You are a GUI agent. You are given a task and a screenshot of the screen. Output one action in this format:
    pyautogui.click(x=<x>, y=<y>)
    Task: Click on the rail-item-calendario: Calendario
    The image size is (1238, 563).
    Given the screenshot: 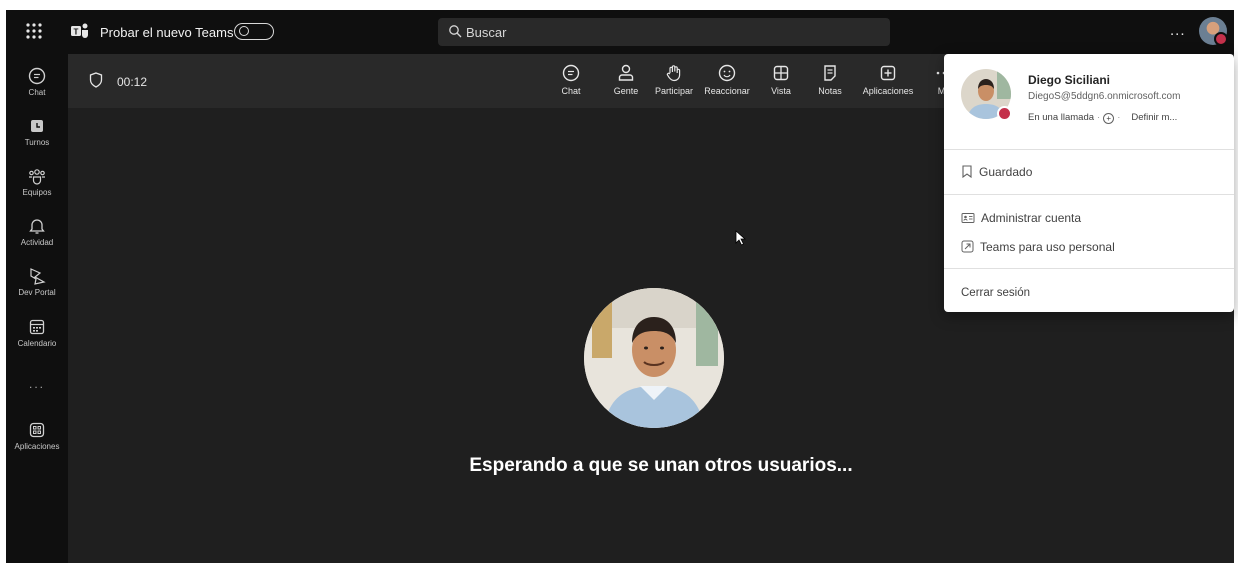 What is the action you would take?
    pyautogui.click(x=37, y=332)
    